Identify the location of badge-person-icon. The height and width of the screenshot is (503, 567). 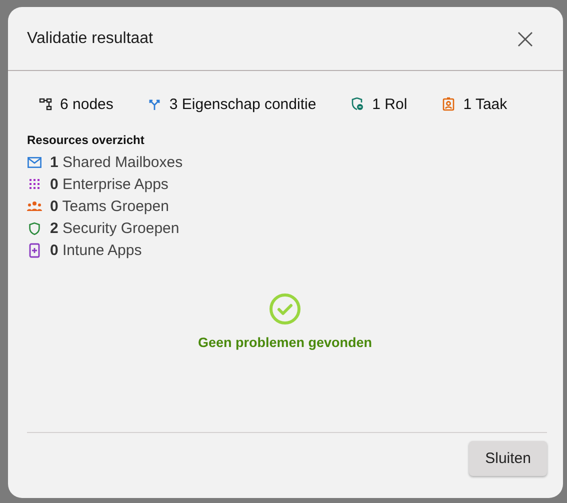
(449, 104).